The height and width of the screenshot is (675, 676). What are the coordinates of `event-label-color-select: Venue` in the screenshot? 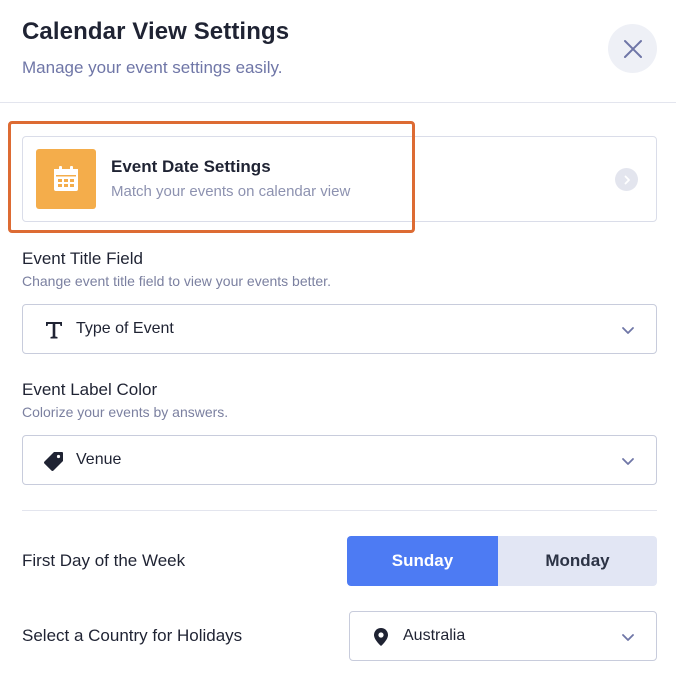 It's located at (339, 460).